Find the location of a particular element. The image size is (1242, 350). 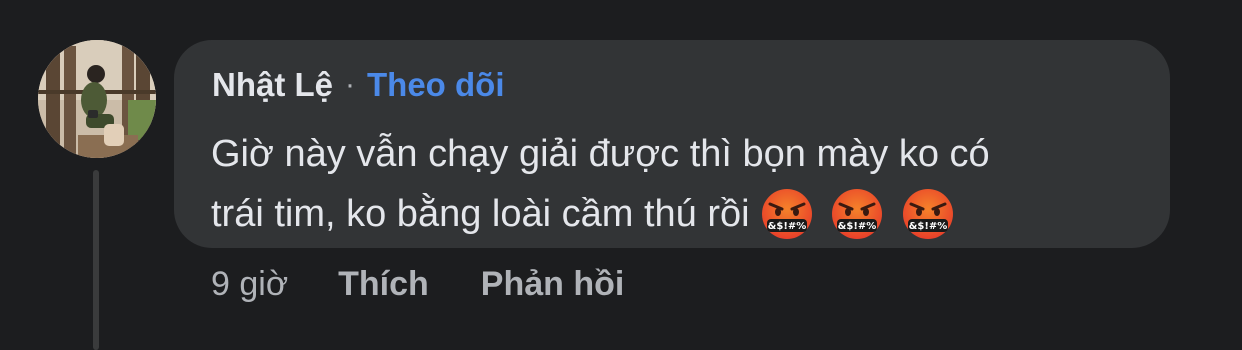

emoji-symbols-text-3: &$!#% is located at coordinates (927, 226).